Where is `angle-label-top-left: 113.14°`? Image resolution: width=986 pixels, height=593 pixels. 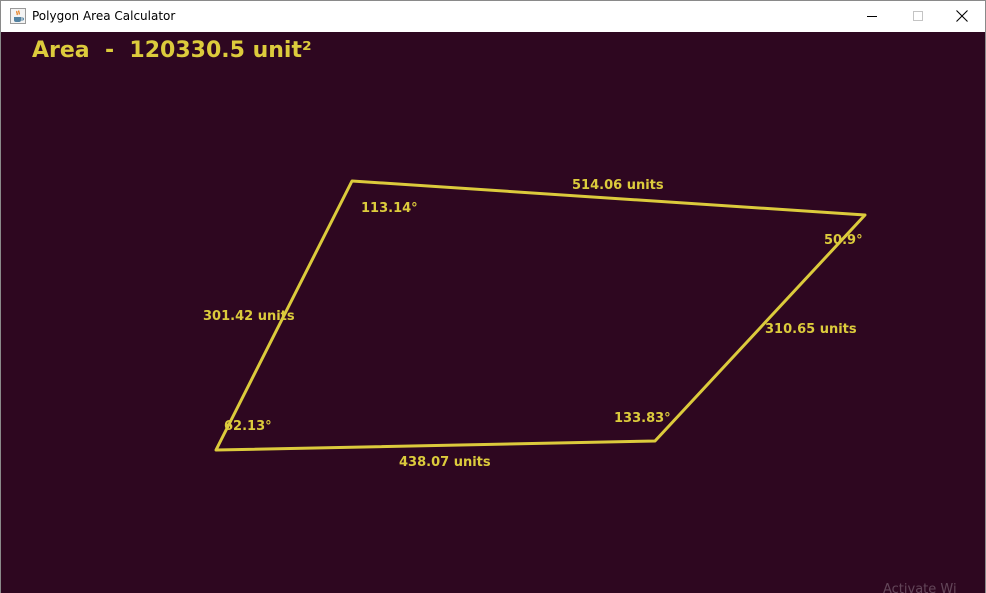 angle-label-top-left: 113.14° is located at coordinates (389, 208).